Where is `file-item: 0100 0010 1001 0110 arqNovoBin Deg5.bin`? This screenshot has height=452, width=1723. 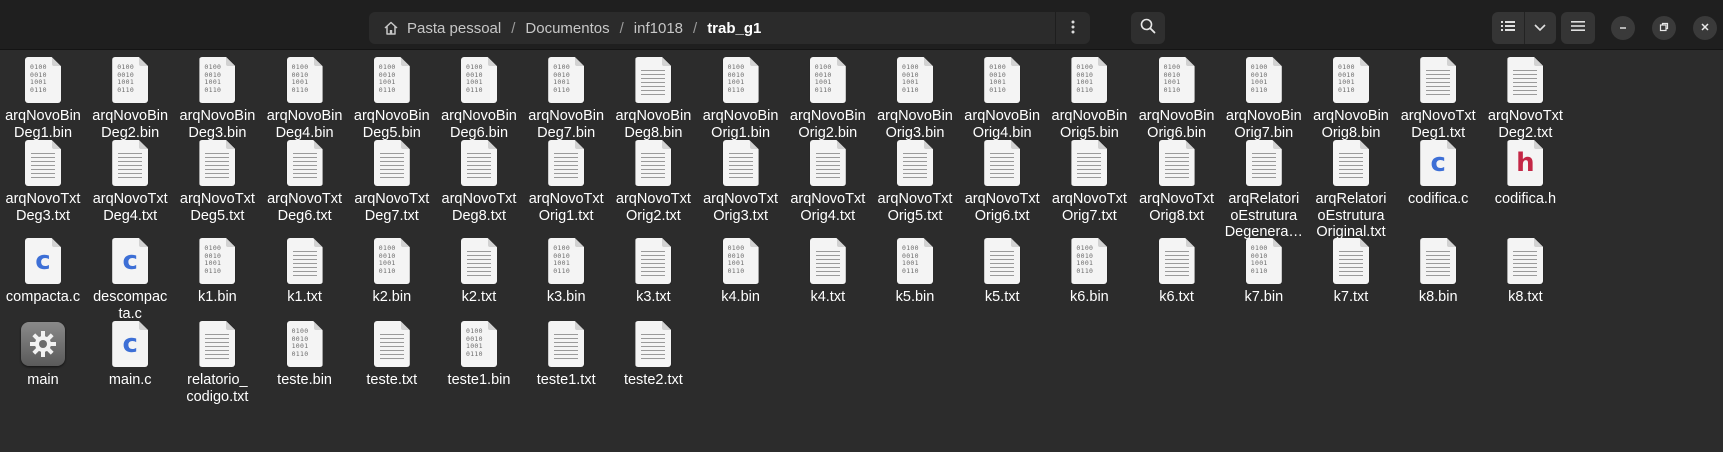
file-item: 0100 0010 1001 0110 arqNovoBin Deg5.bin is located at coordinates (392, 97).